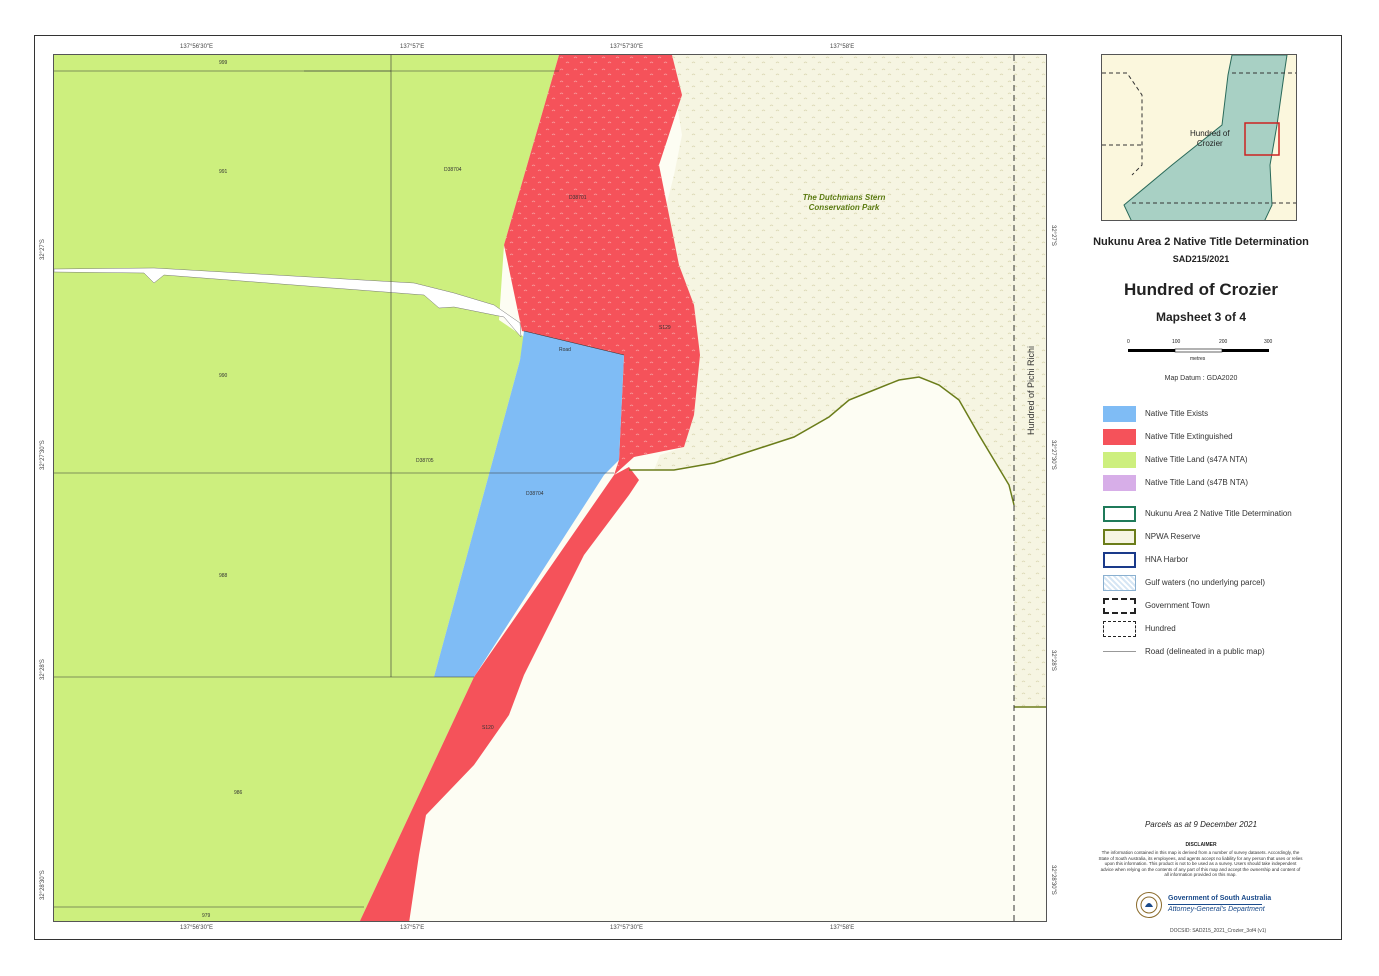 Image resolution: width=1379 pixels, height=976 pixels. What do you see at coordinates (1201, 317) in the screenshot?
I see `mapsheet-label: Mapsheet 3 of 4` at bounding box center [1201, 317].